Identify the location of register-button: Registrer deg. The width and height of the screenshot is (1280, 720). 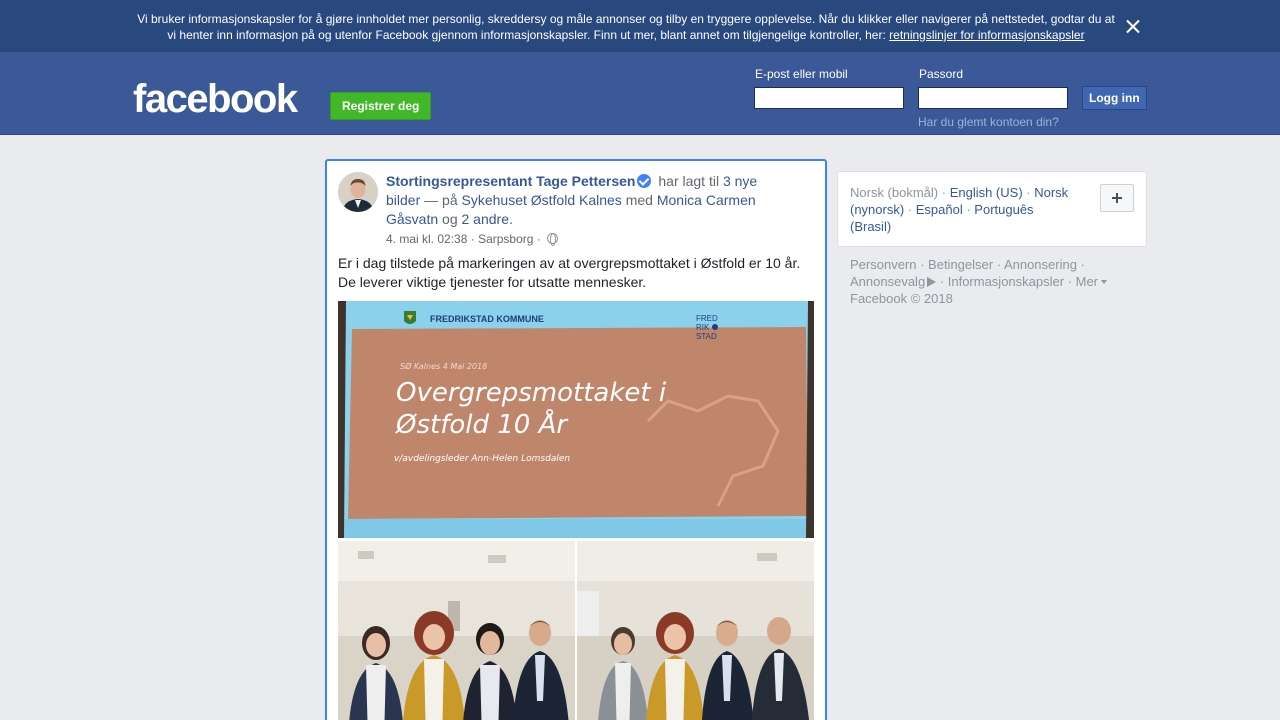
(381, 106).